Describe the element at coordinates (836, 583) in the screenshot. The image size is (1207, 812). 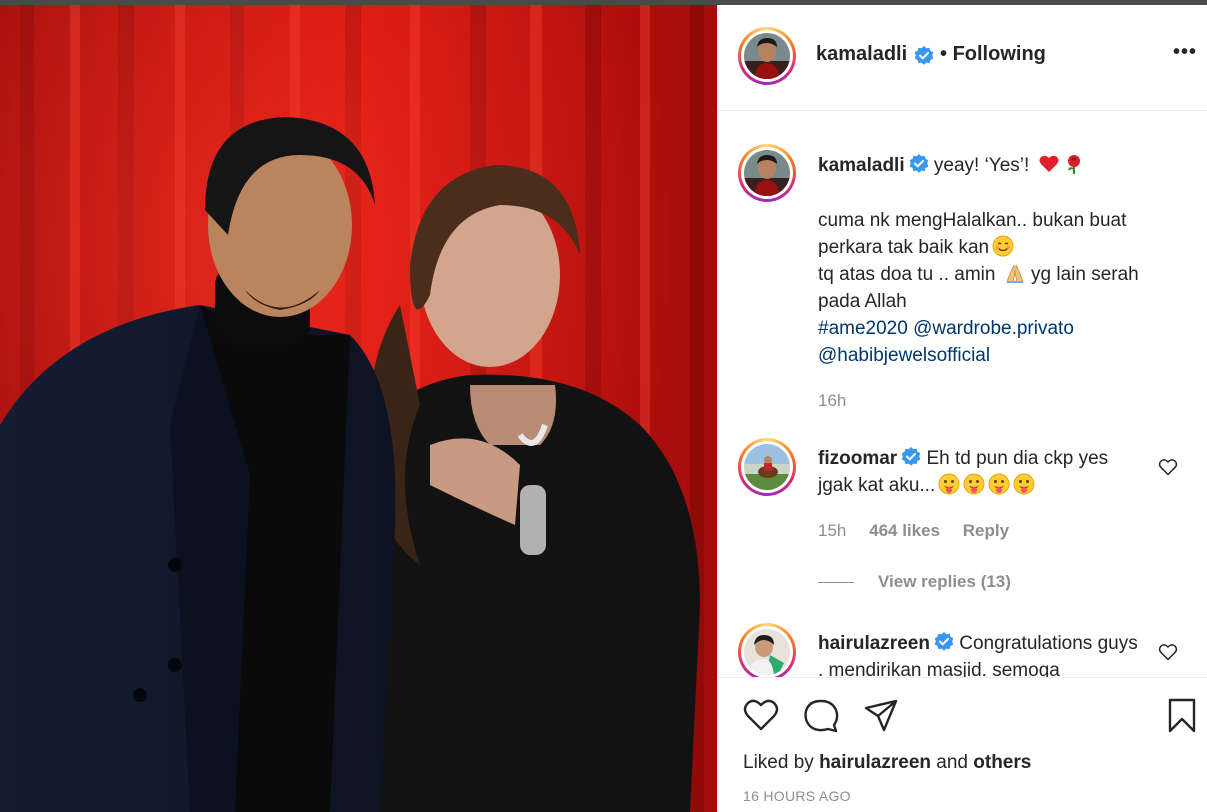
I see `replies-divider-line` at that location.